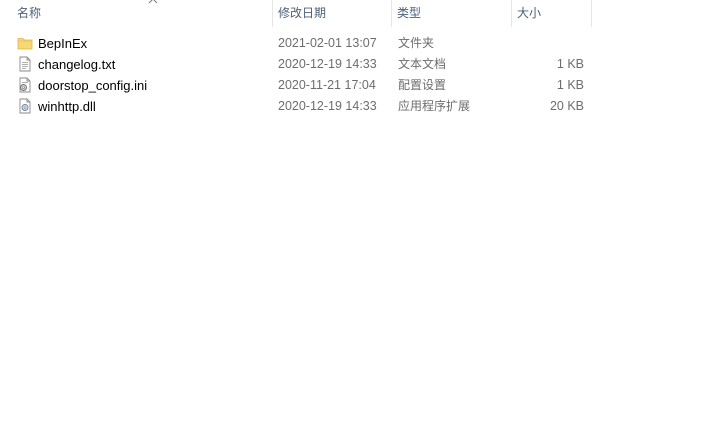  Describe the element at coordinates (63, 43) in the screenshot. I see `file-name: BepInEx` at that location.